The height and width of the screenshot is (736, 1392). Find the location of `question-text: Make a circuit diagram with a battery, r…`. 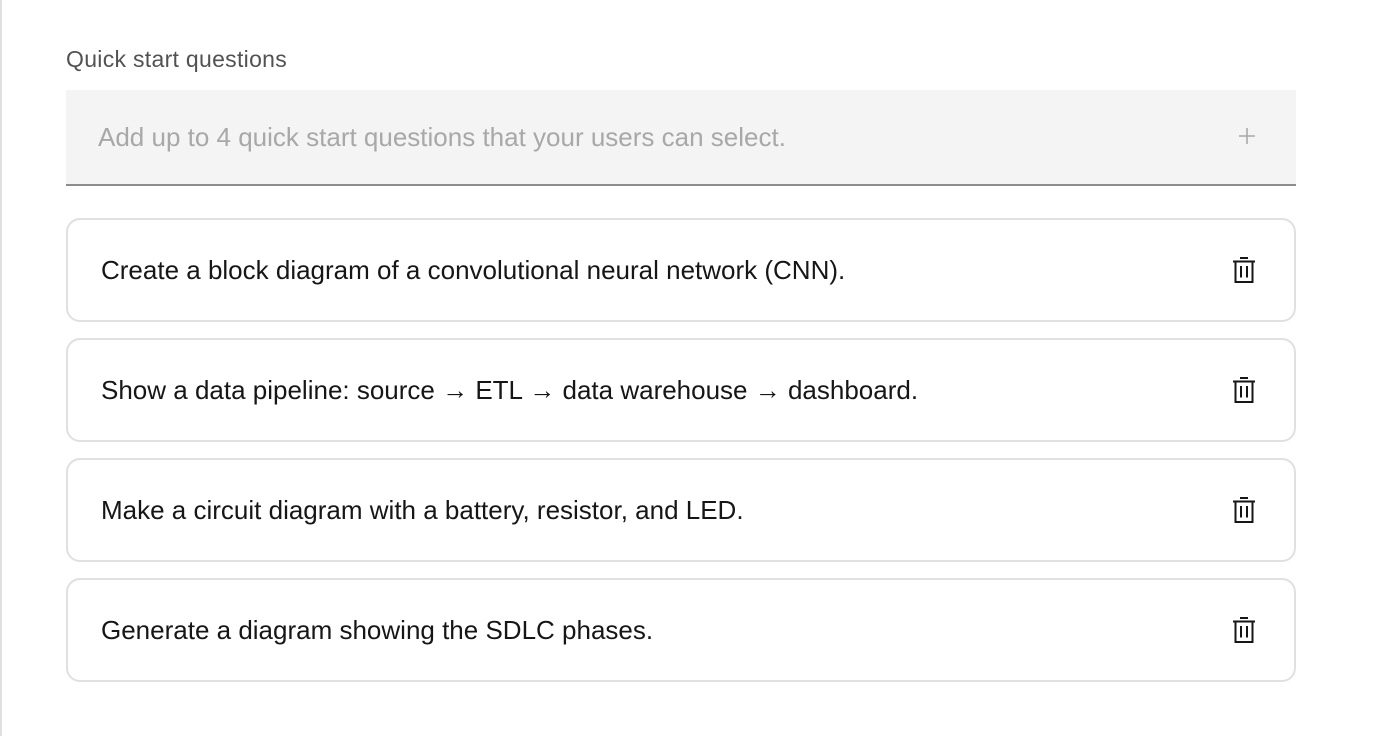

question-text: Make a circuit diagram with a battery, r… is located at coordinates (422, 510).